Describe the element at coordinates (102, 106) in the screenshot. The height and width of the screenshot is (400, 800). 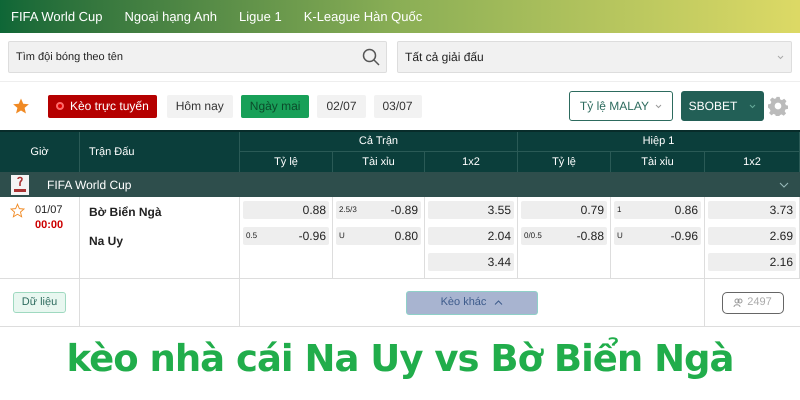
I see `live-odds-button: Kèo trực tuyến` at that location.